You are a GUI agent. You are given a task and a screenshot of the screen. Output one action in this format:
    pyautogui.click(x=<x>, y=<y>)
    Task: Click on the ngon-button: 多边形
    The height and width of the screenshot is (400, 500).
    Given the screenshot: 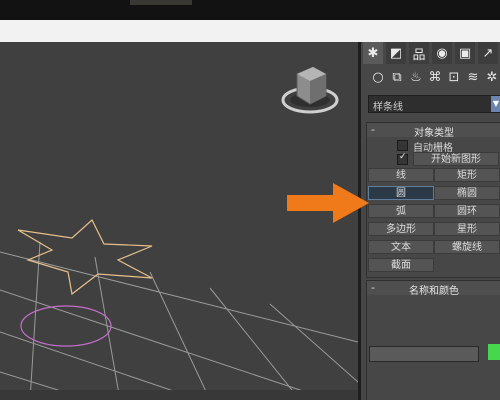 What is the action you would take?
    pyautogui.click(x=401, y=229)
    